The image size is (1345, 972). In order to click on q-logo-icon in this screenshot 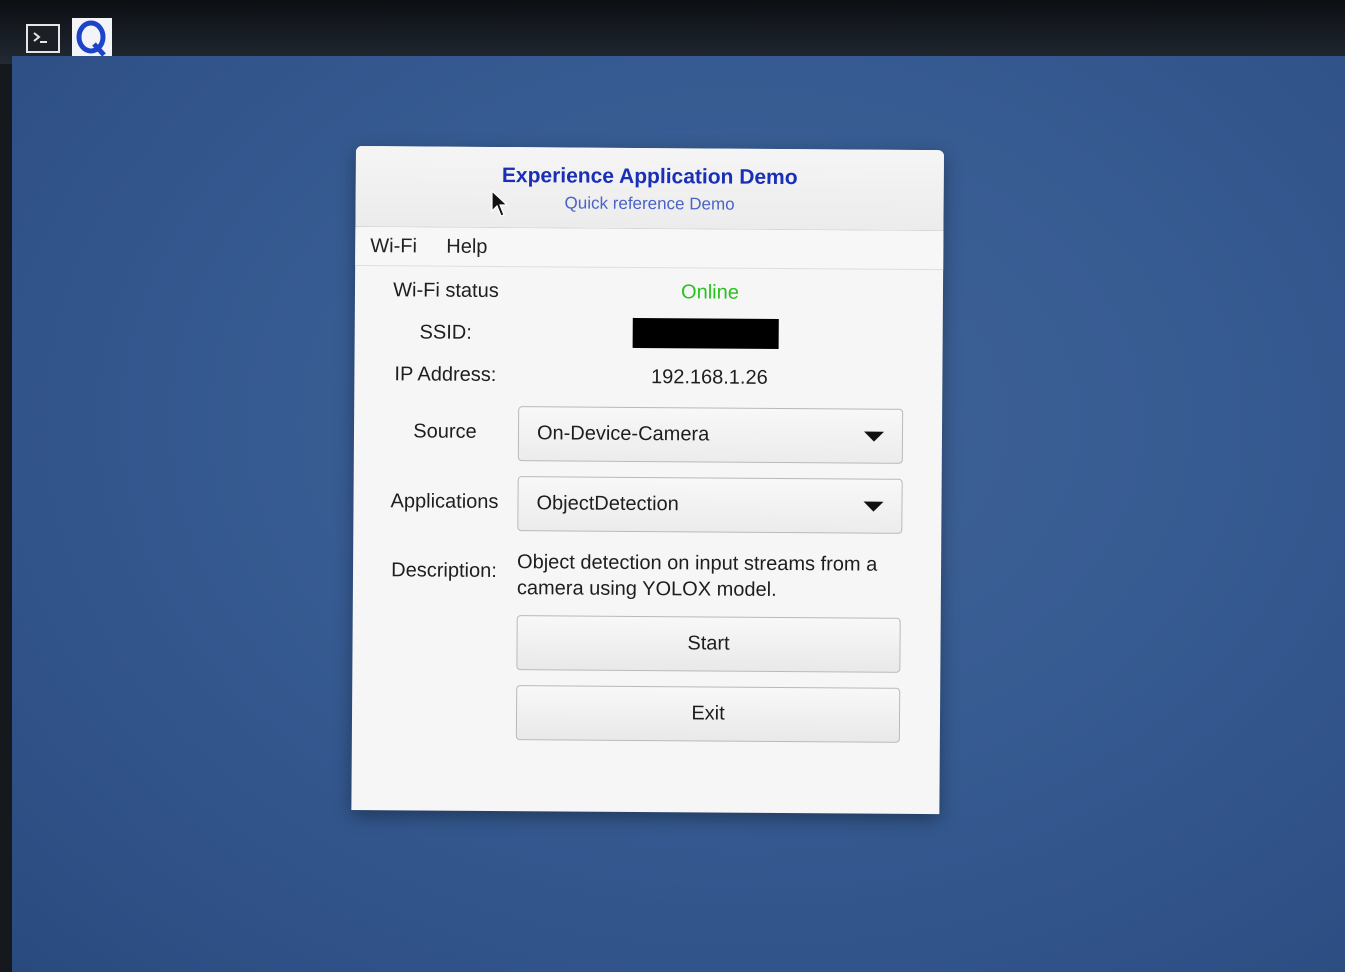, I will do `click(92, 39)`.